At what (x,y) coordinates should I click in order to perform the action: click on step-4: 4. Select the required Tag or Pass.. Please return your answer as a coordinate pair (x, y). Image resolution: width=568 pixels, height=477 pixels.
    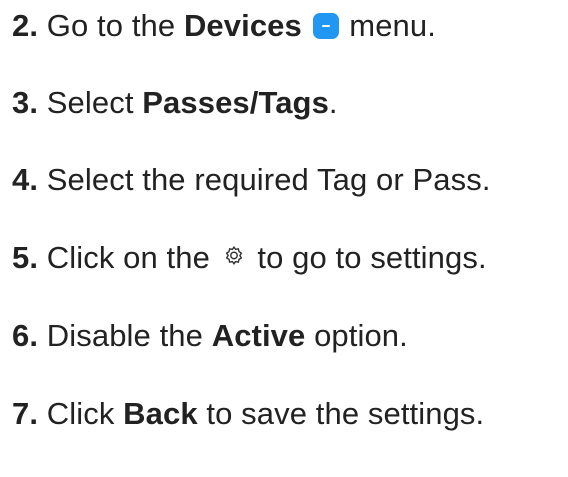
    Looking at the image, I should click on (251, 179).